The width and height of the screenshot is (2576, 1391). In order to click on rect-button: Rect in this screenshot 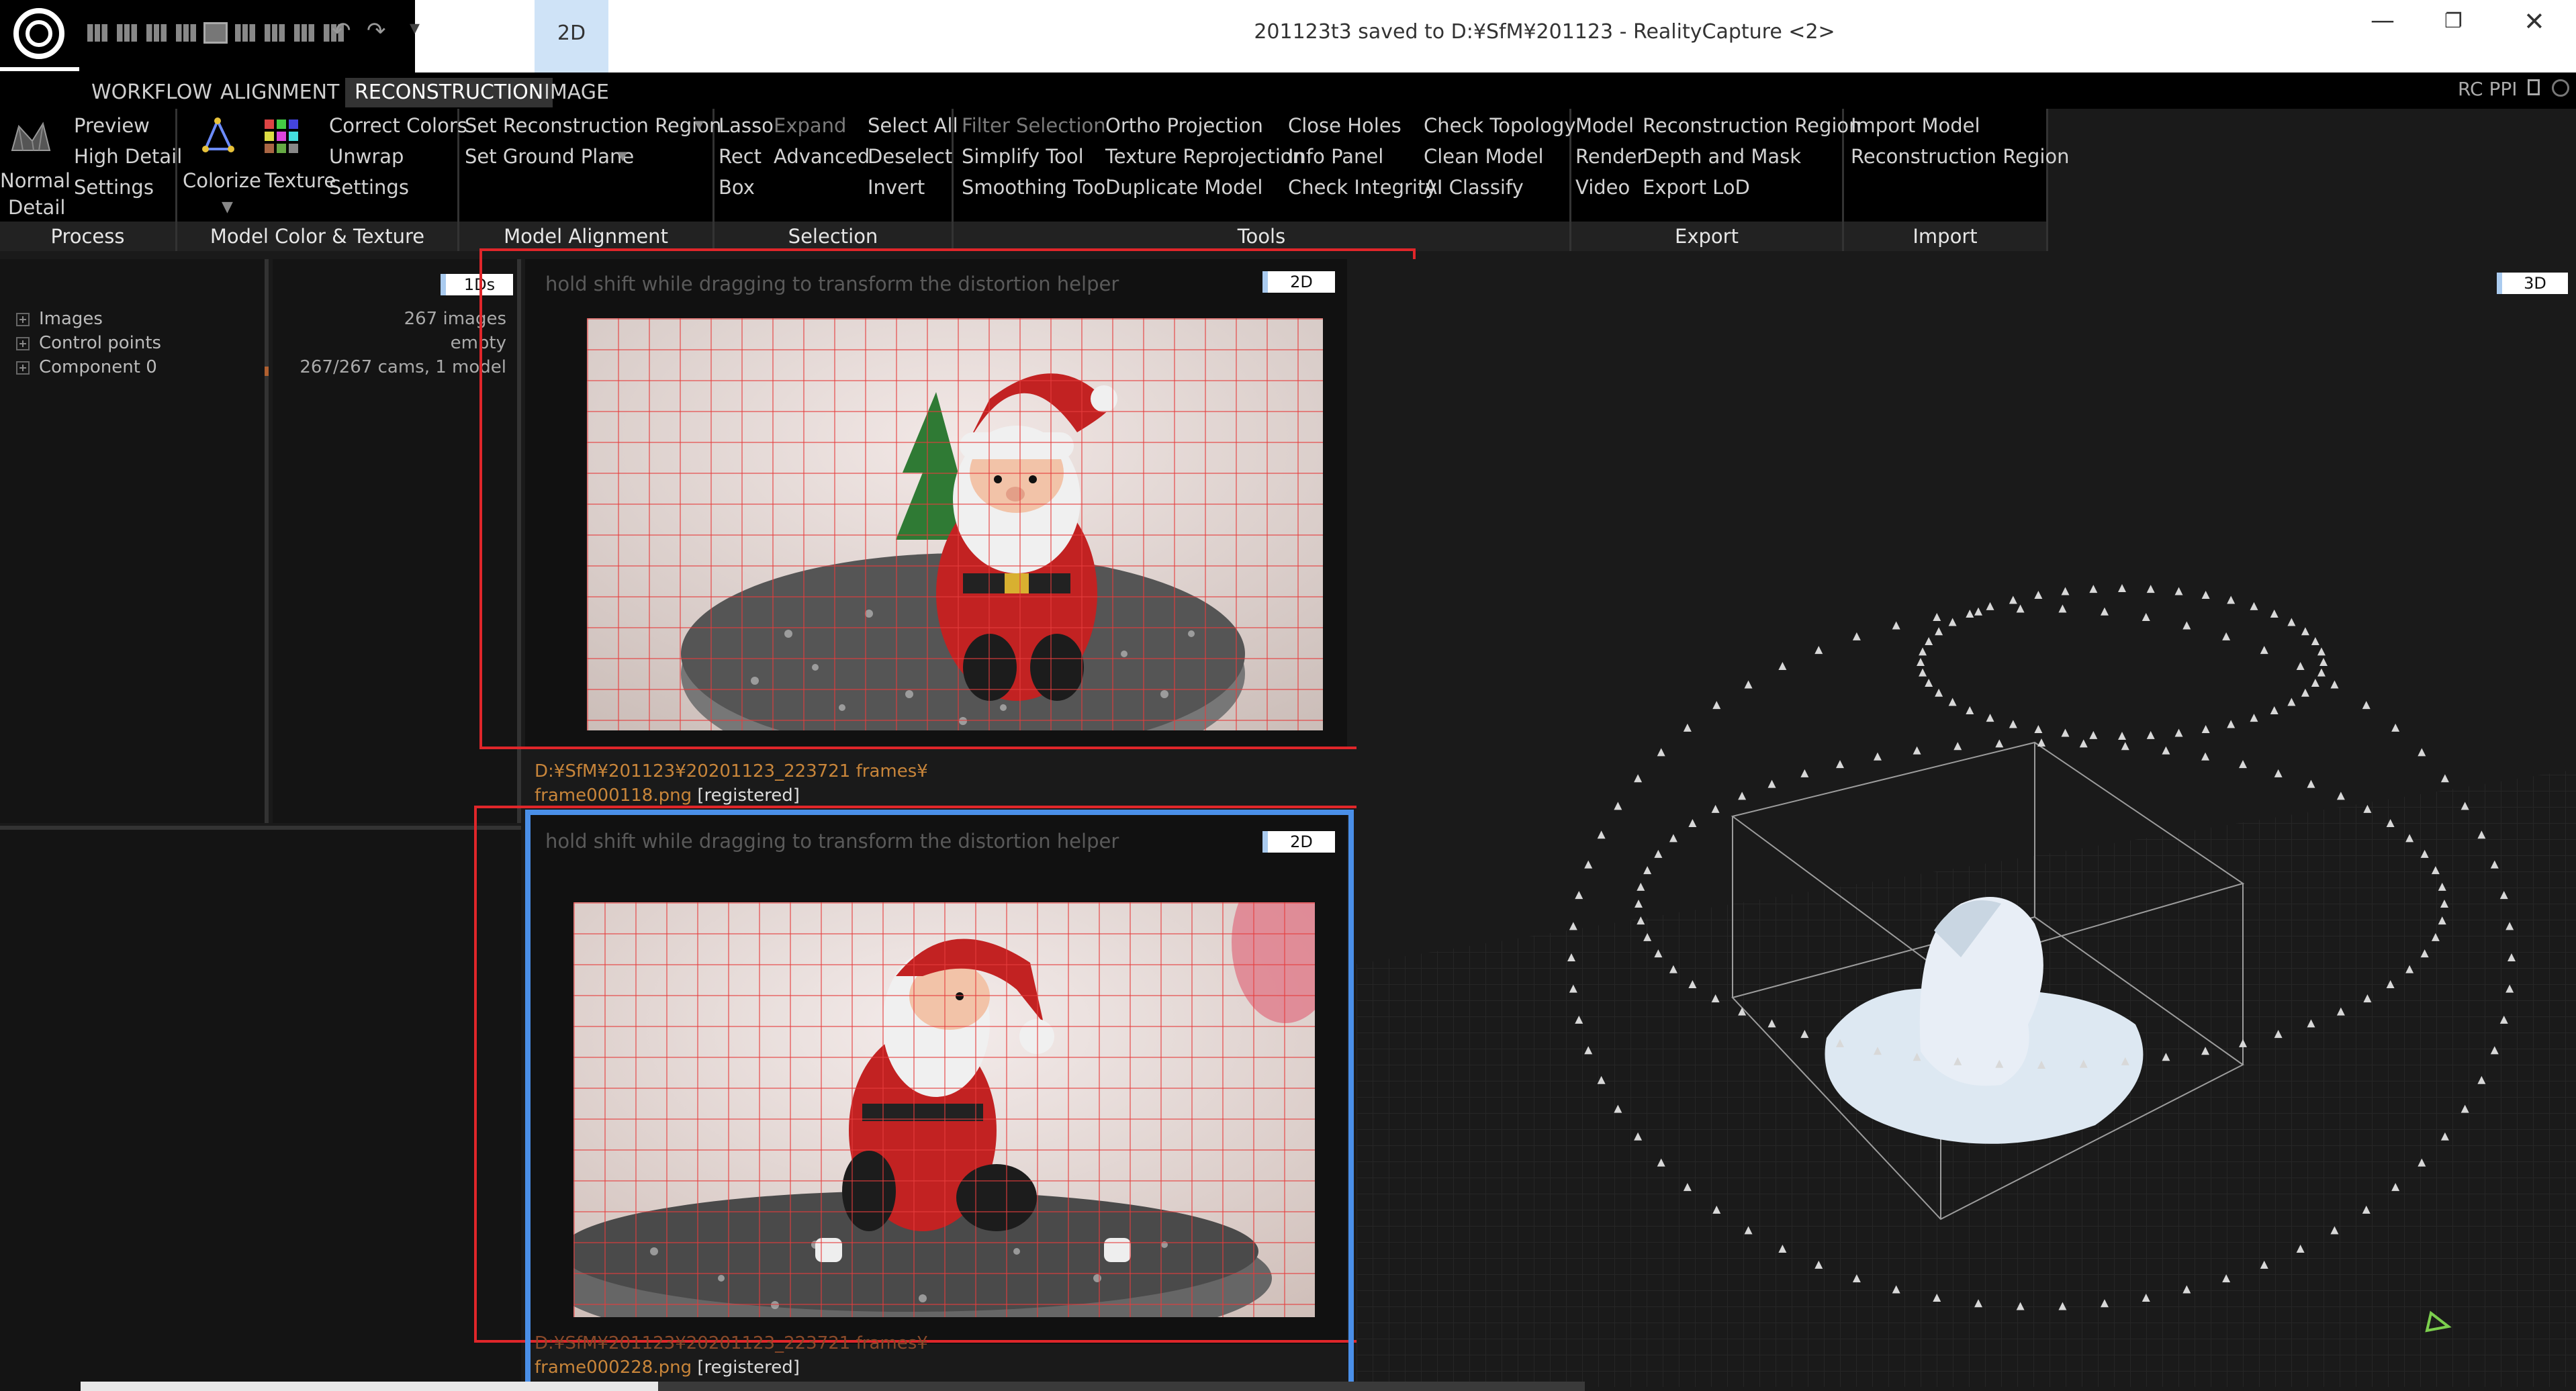, I will do `click(740, 156)`.